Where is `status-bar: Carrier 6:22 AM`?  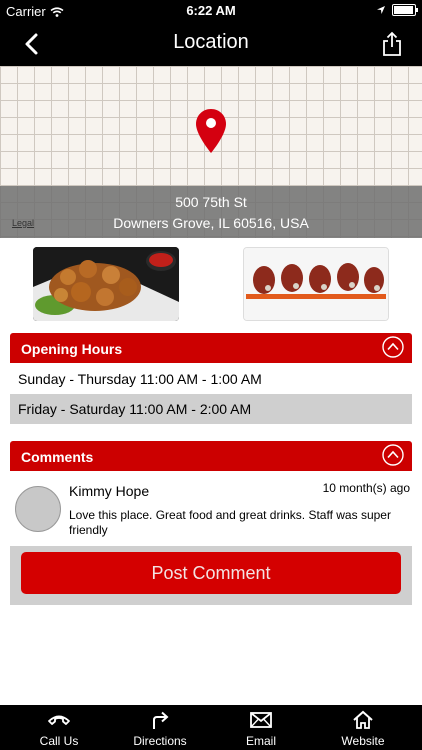 status-bar: Carrier 6:22 AM is located at coordinates (211, 11).